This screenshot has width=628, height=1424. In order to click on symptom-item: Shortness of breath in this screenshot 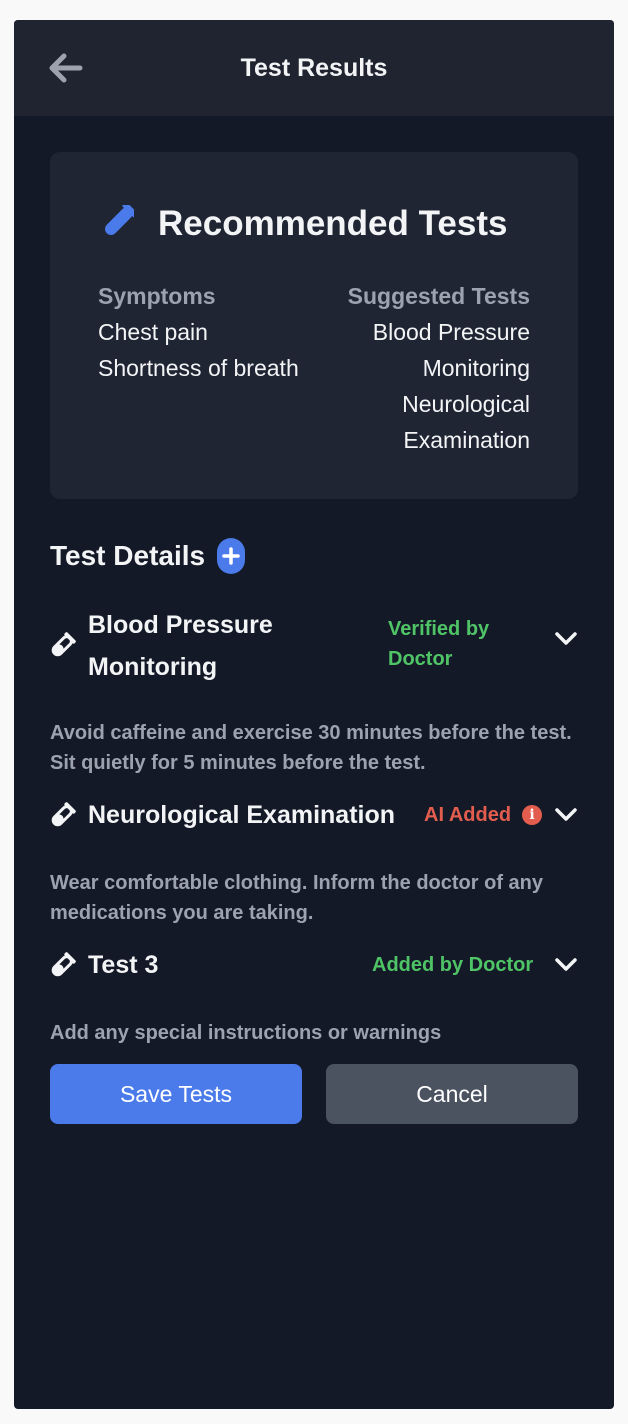, I will do `click(198, 368)`.